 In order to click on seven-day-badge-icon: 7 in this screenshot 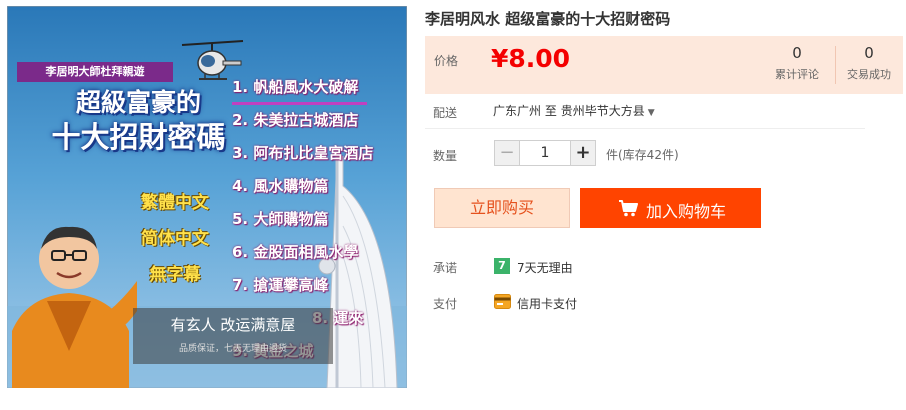, I will do `click(502, 266)`.